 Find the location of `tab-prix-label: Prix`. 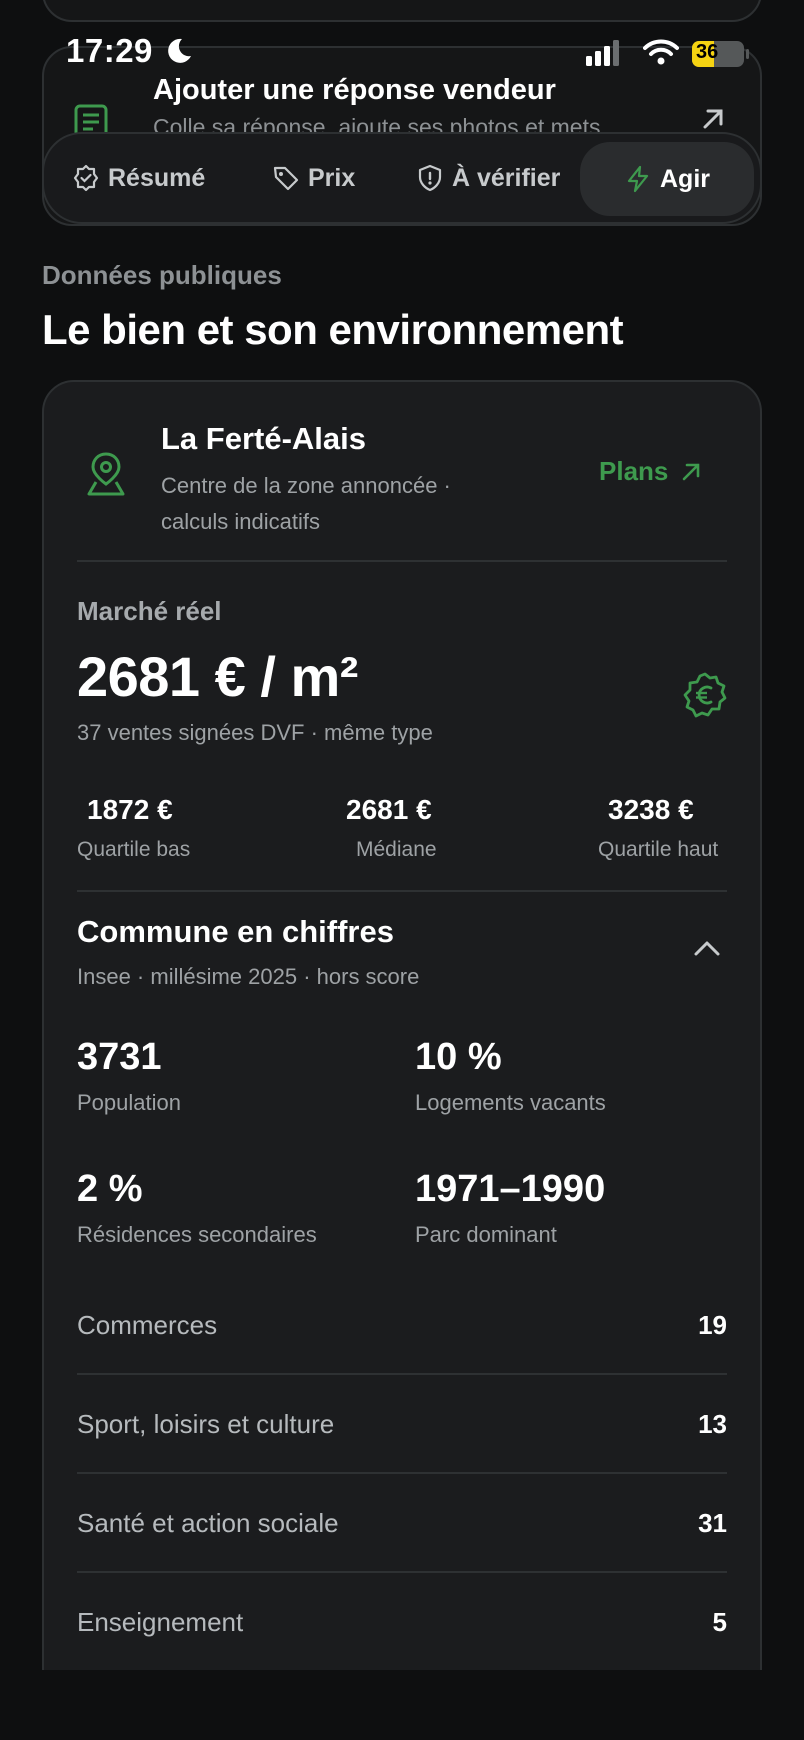

tab-prix-label: Prix is located at coordinates (332, 177).